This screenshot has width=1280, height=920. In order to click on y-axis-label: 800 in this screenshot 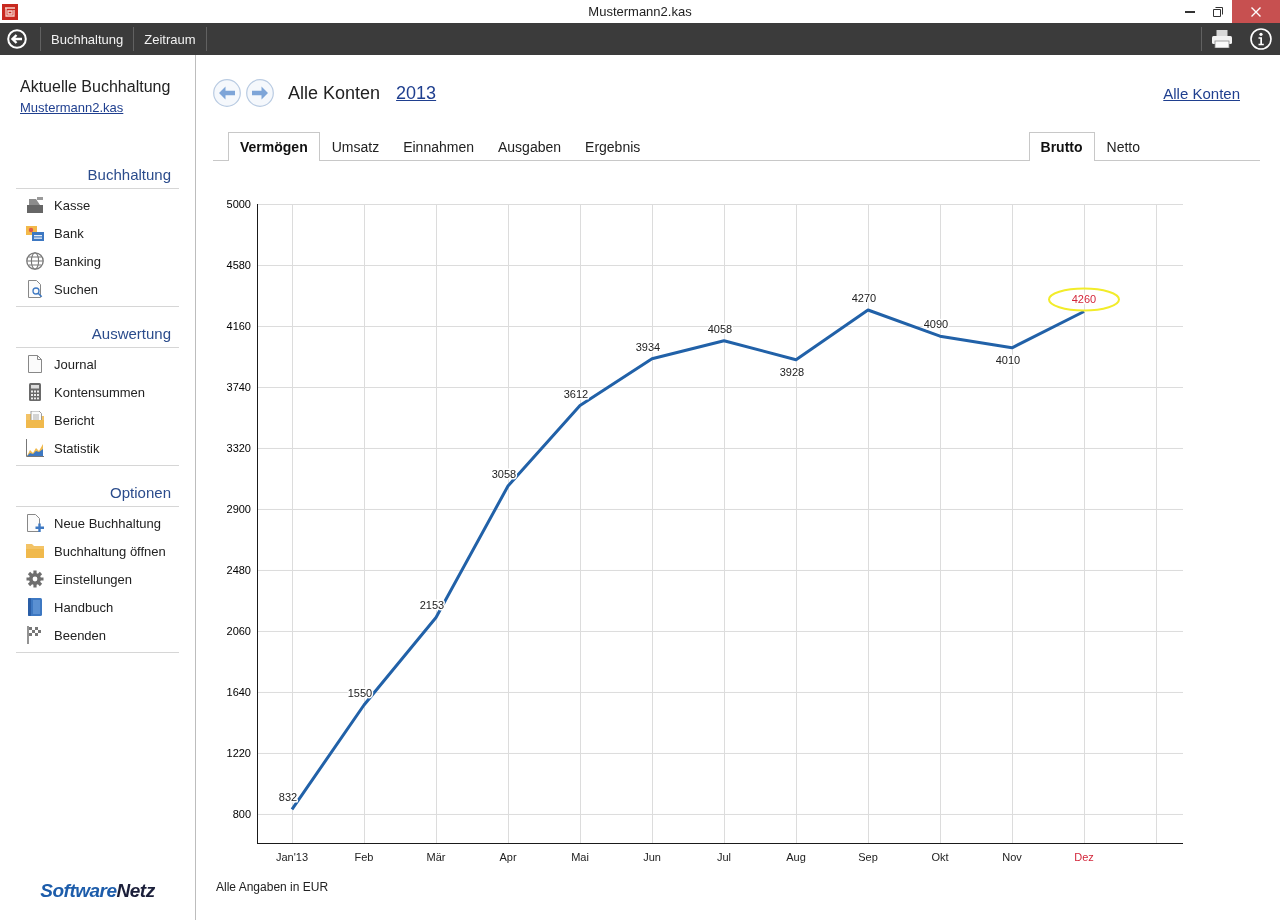, I will do `click(241, 813)`.